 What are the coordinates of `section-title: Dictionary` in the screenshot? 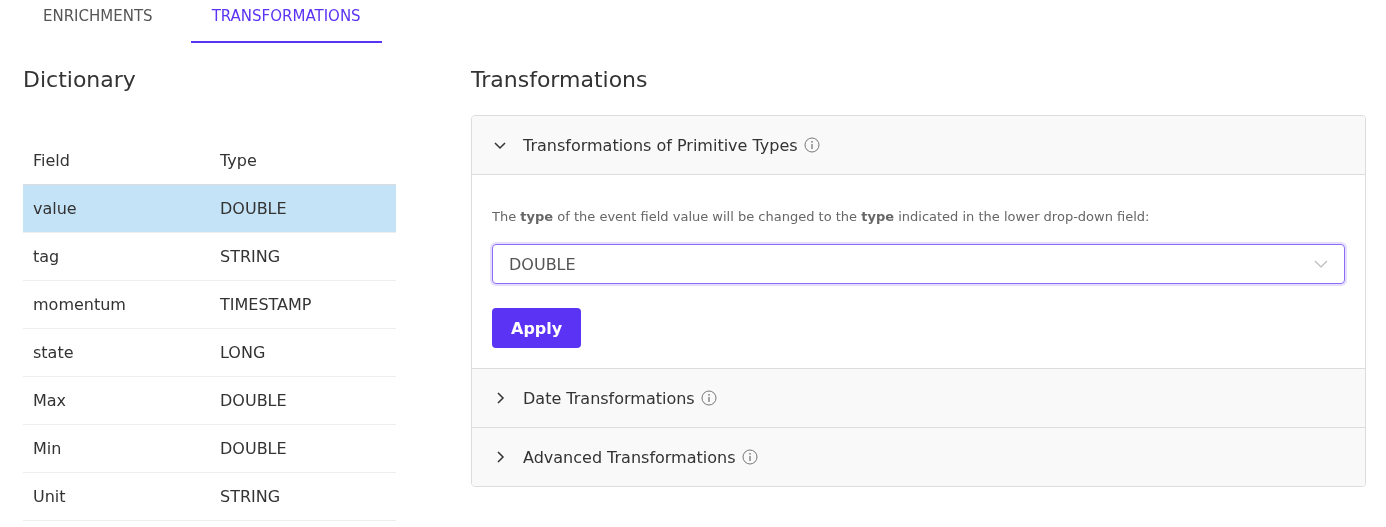 It's located at (80, 80).